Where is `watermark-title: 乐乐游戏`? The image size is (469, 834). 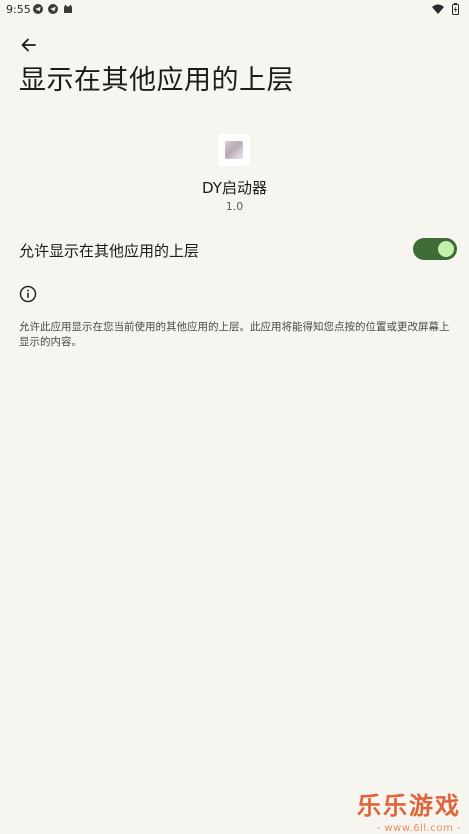
watermark-title: 乐乐游戏 is located at coordinates (409, 805).